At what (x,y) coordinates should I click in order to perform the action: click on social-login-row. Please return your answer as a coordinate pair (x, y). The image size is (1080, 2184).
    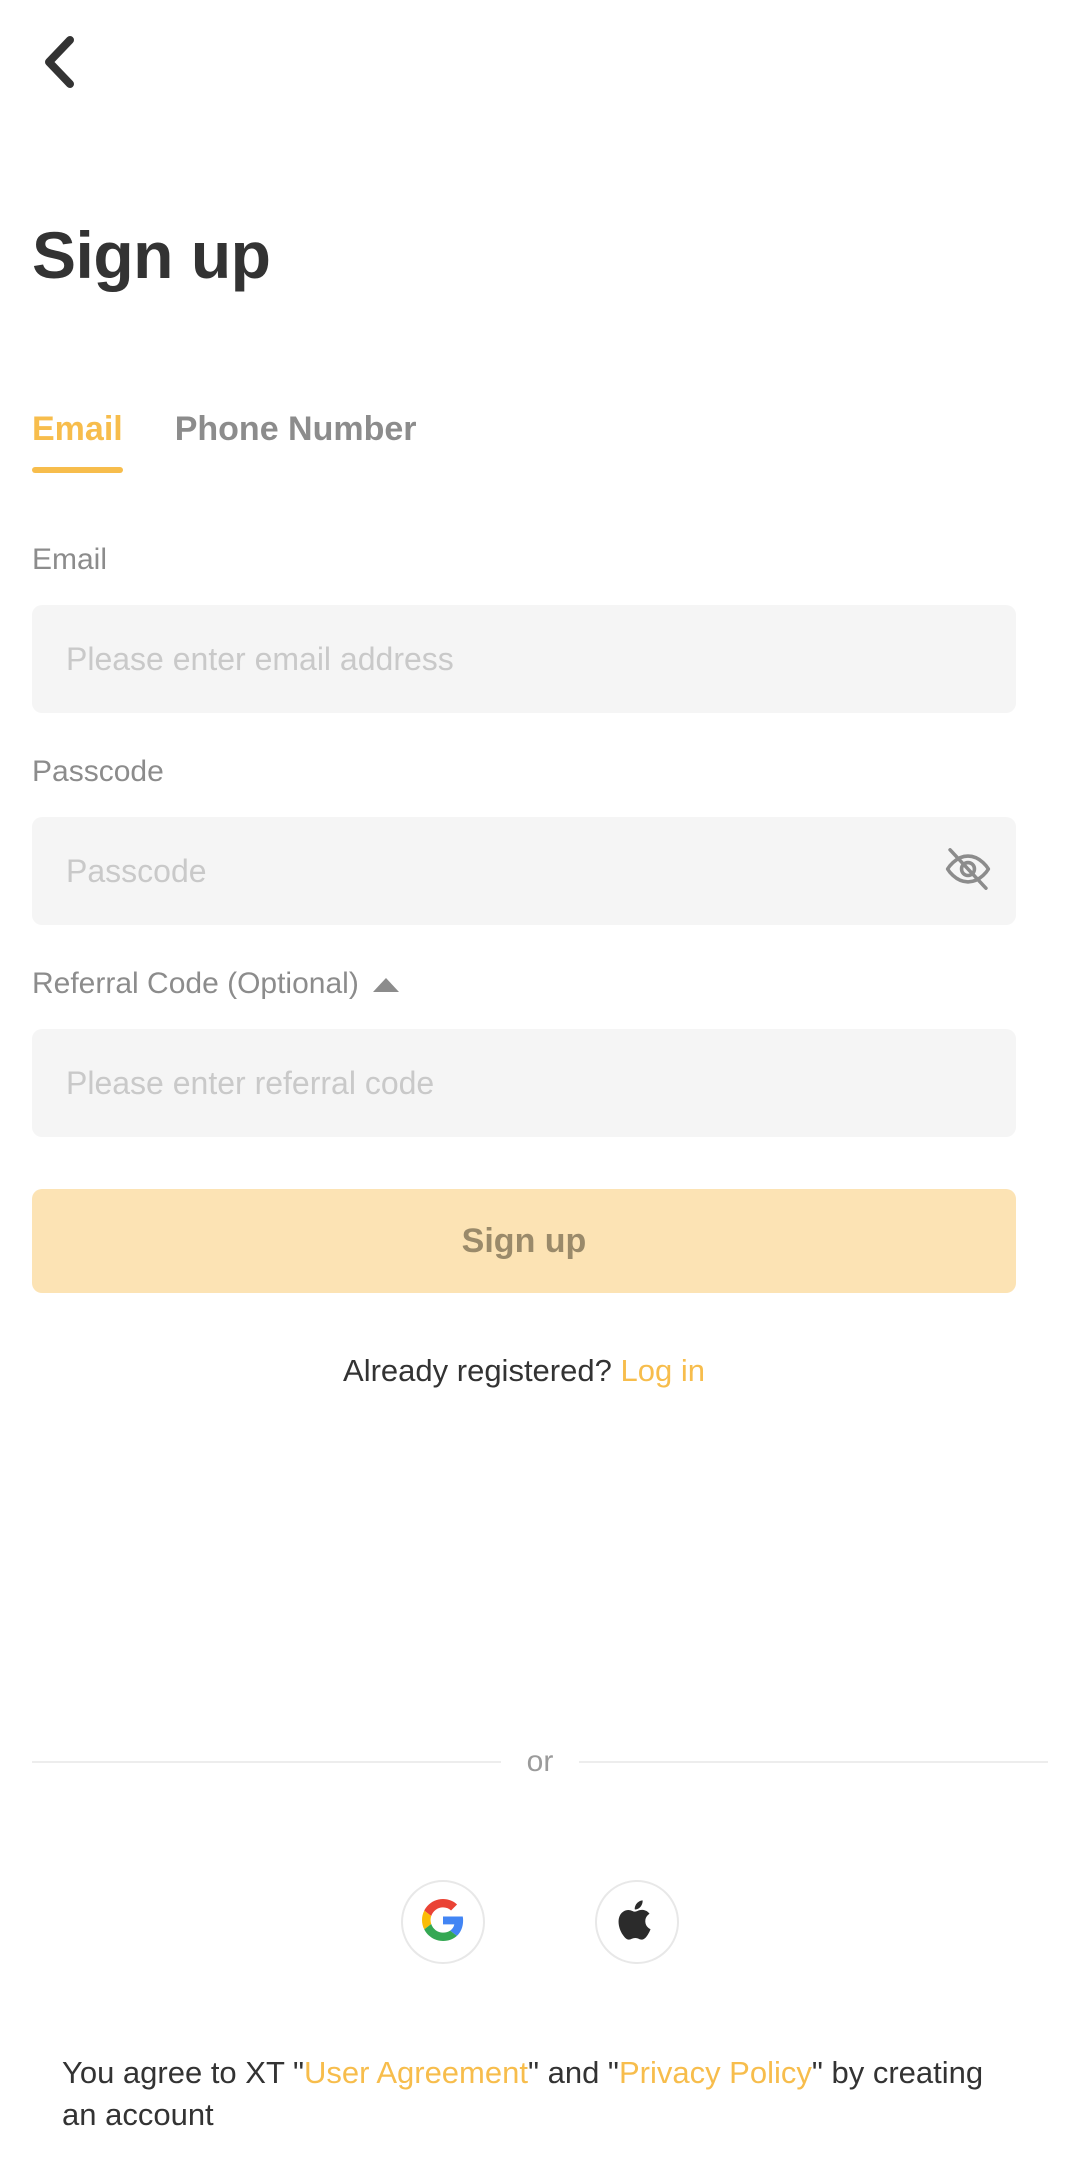
    Looking at the image, I should click on (540, 1922).